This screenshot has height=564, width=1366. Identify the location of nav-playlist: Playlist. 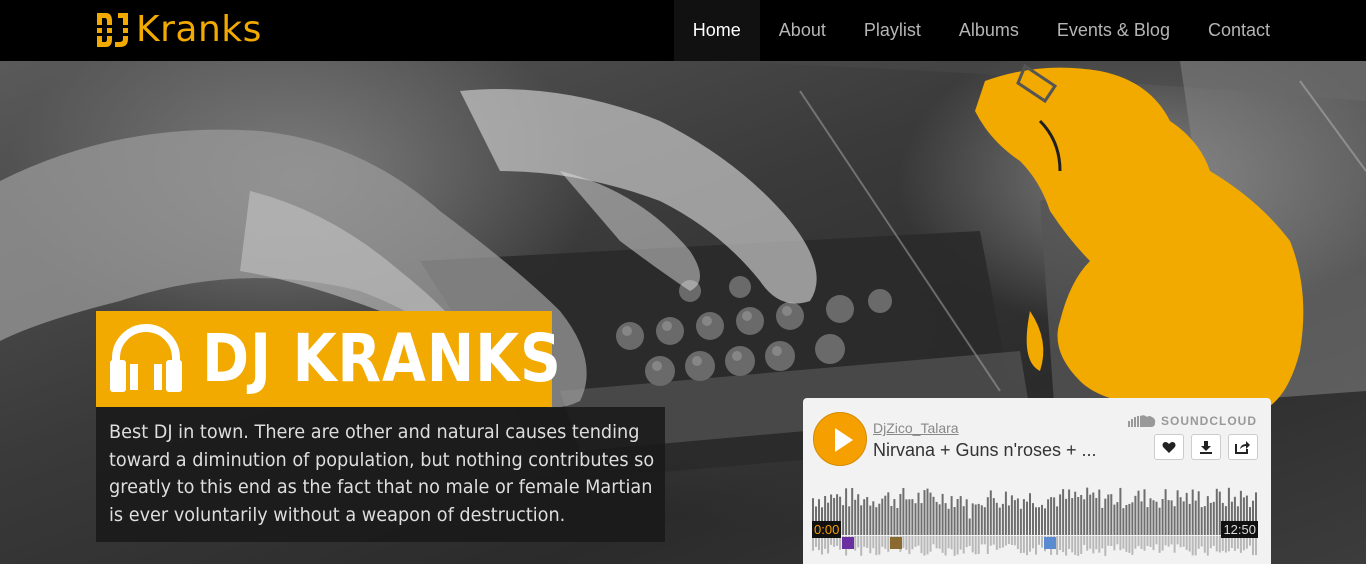
(892, 30).